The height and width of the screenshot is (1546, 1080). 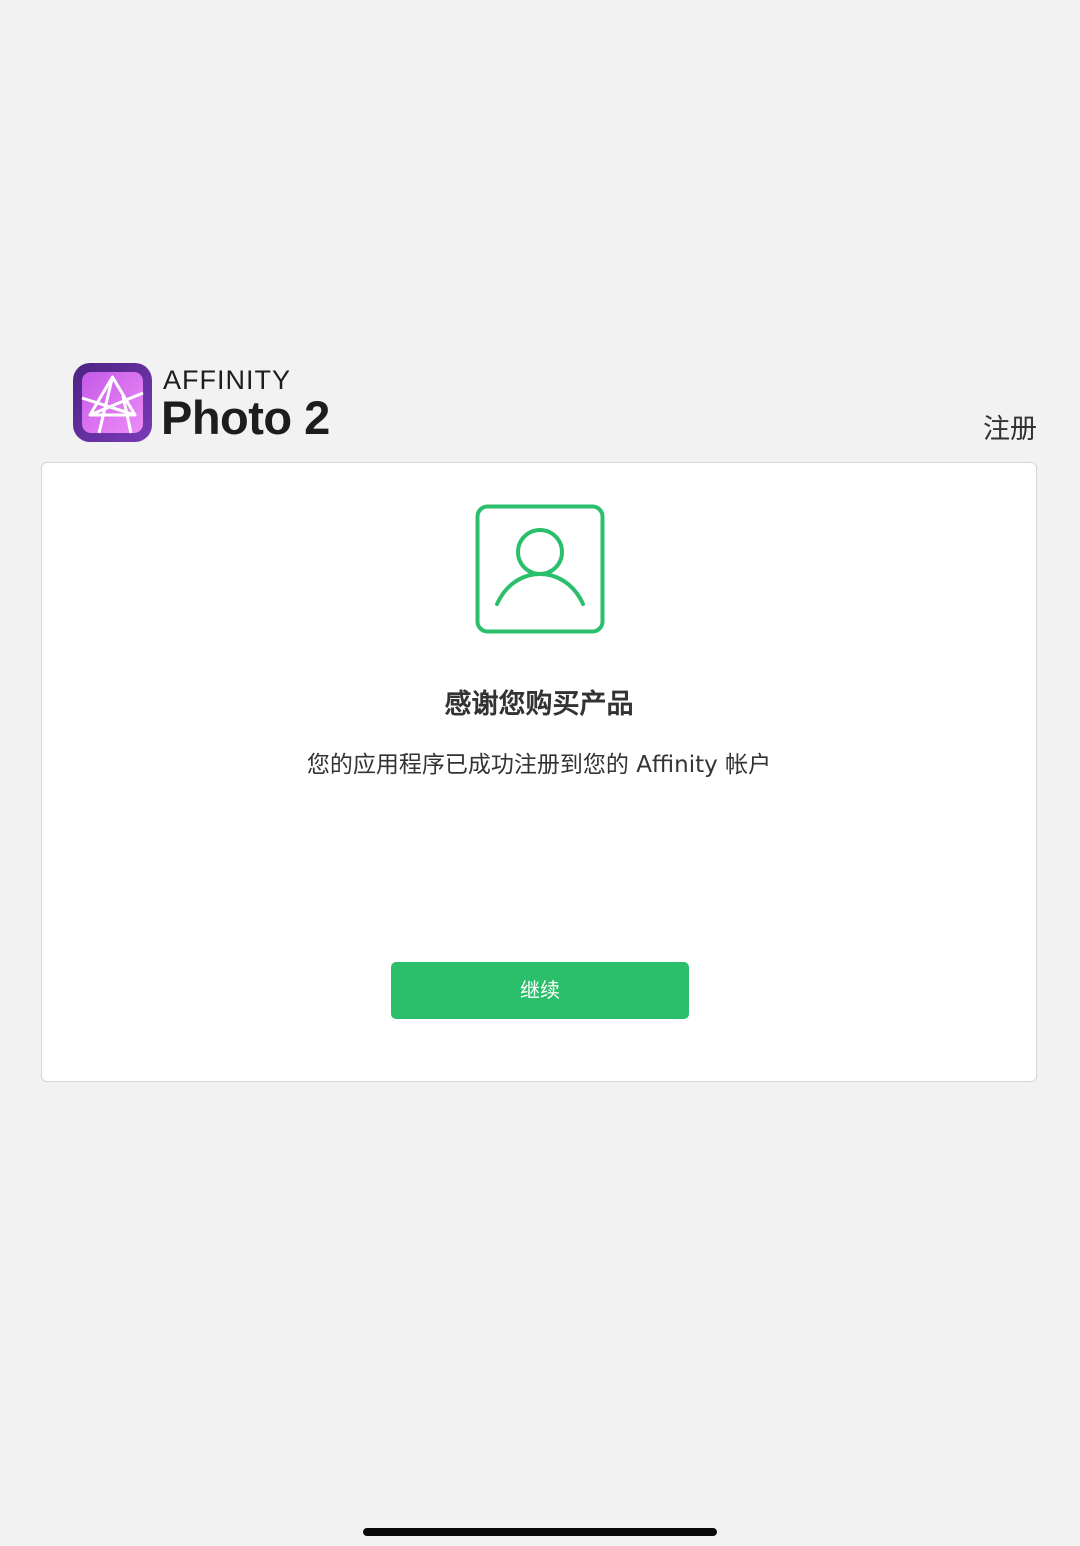 I want to click on home-indicator, so click(x=540, y=1532).